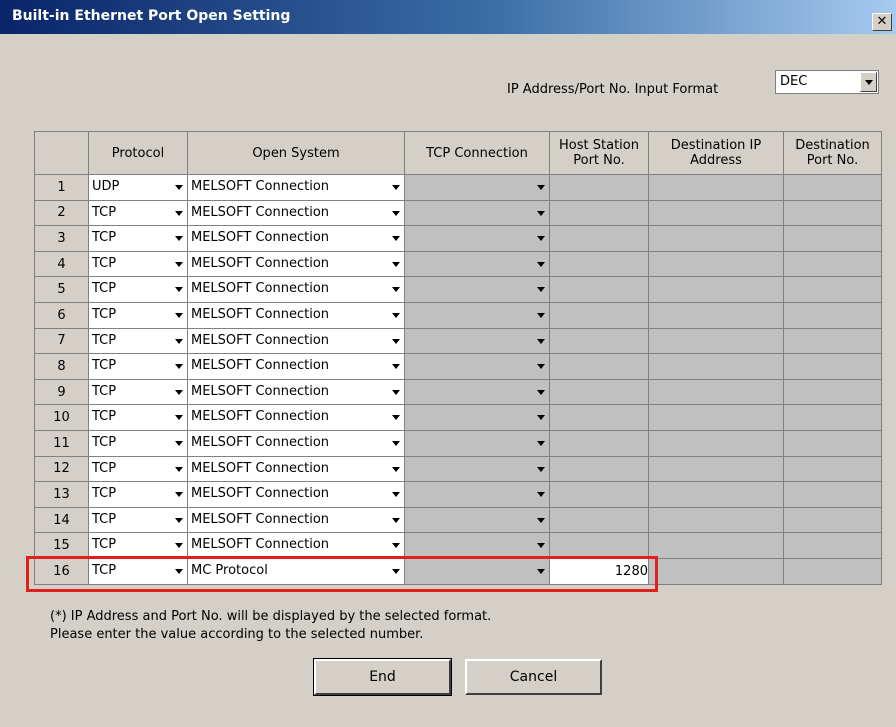 The height and width of the screenshot is (727, 896). What do you see at coordinates (138, 187) in the screenshot?
I see `protocol-select: UDP` at bounding box center [138, 187].